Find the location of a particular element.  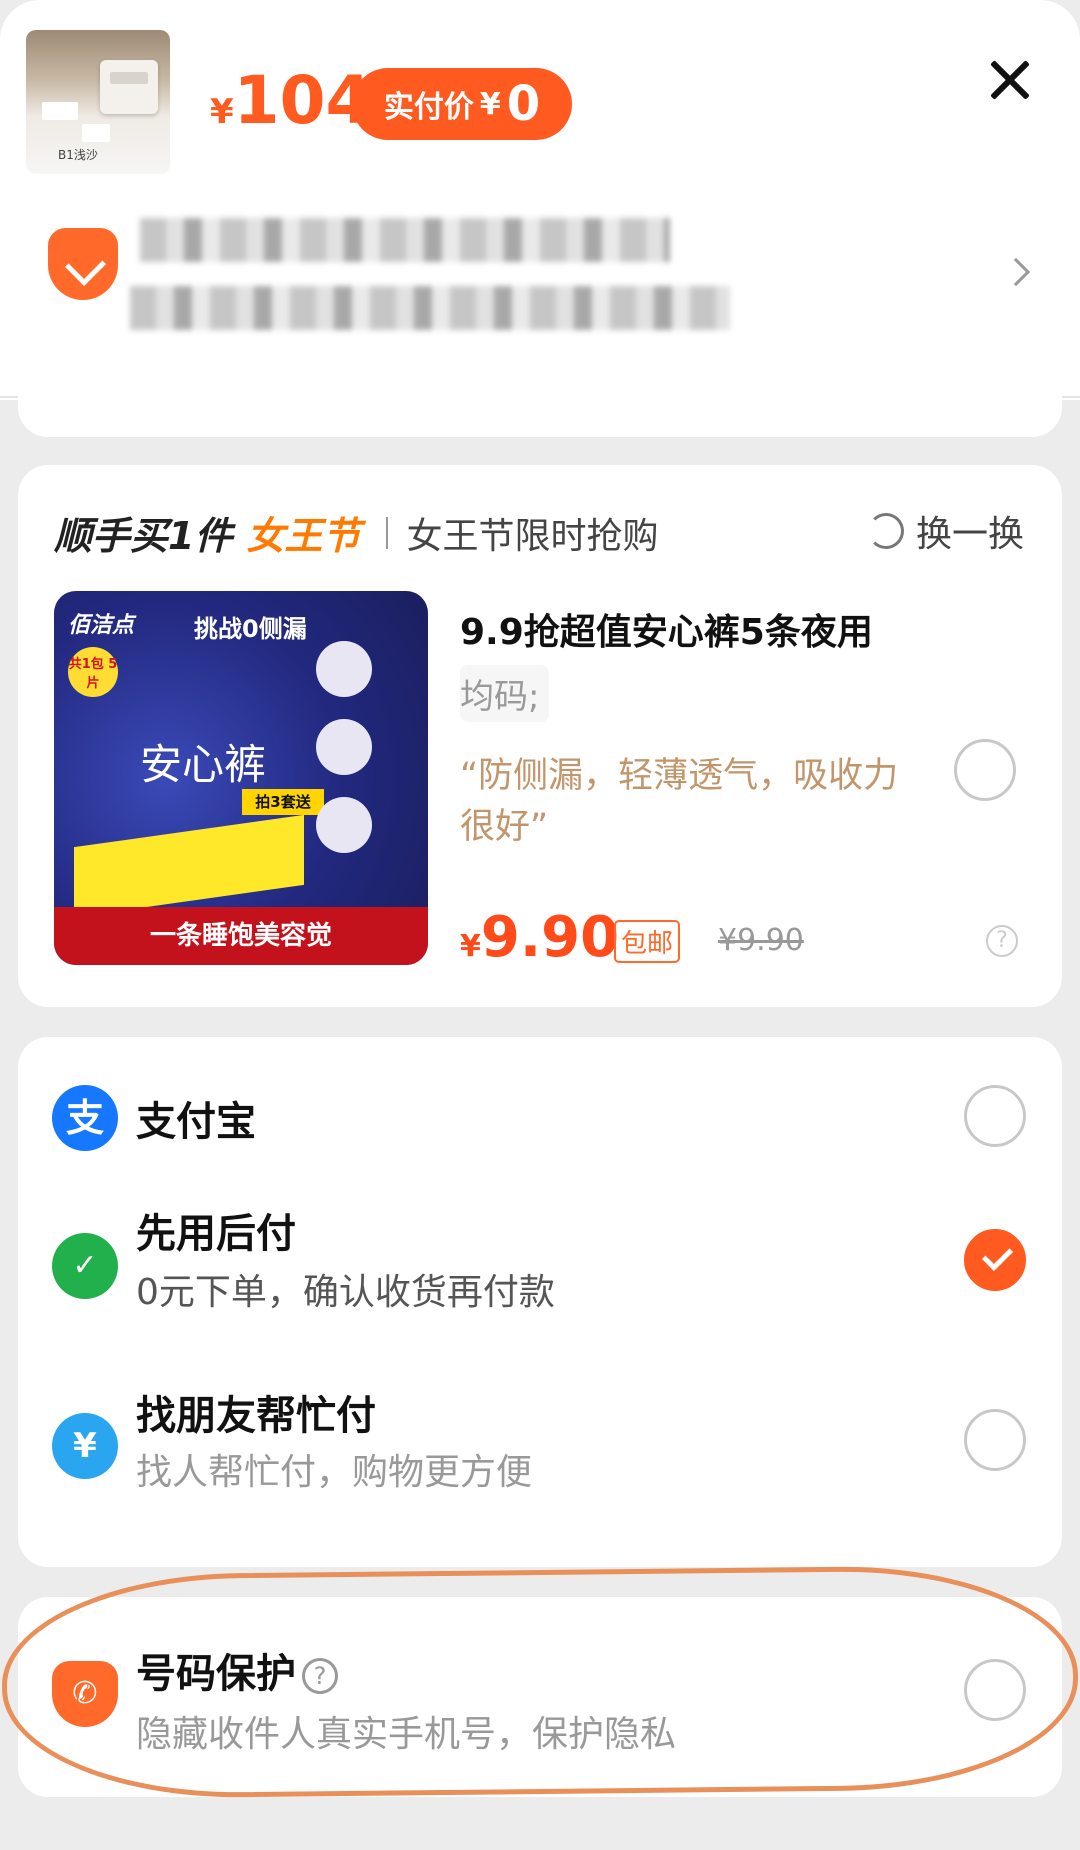

payment-option-title: 先用后付 is located at coordinates (216, 1234).